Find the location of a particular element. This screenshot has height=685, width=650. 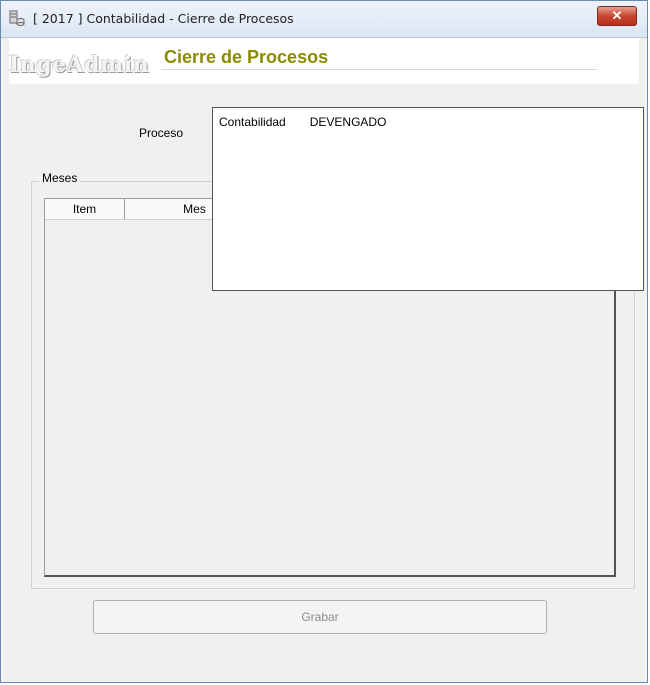

close-icon: ✕ is located at coordinates (617, 15).